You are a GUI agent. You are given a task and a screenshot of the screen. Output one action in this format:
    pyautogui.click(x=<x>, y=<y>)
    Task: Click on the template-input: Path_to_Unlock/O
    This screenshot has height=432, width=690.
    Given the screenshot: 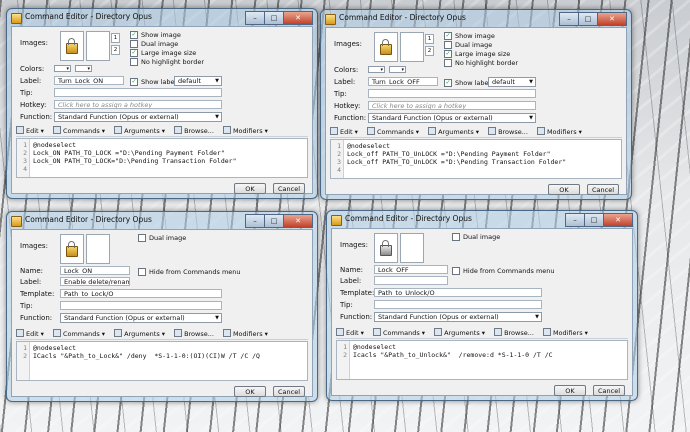 What is the action you would take?
    pyautogui.click(x=458, y=292)
    